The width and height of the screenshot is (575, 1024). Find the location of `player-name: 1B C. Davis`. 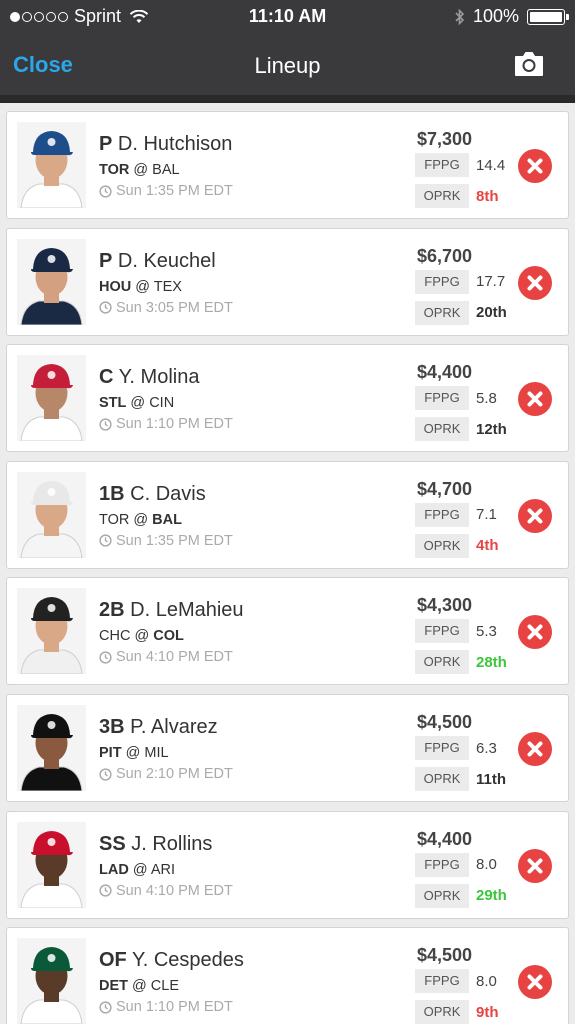

player-name: 1B C. Davis is located at coordinates (152, 494).